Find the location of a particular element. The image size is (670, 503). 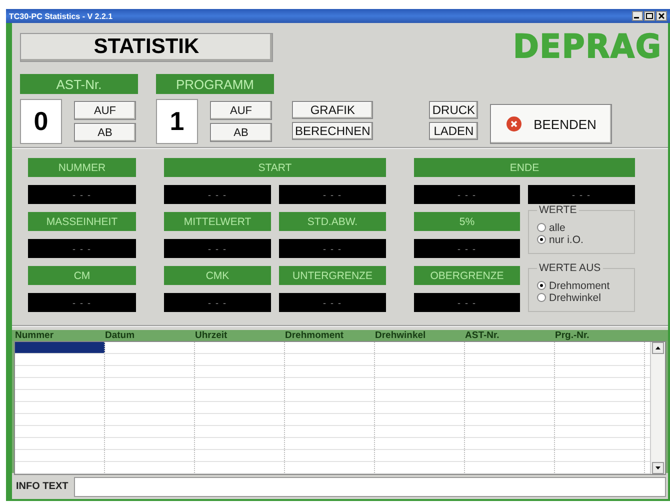

field-label: START is located at coordinates (275, 167).